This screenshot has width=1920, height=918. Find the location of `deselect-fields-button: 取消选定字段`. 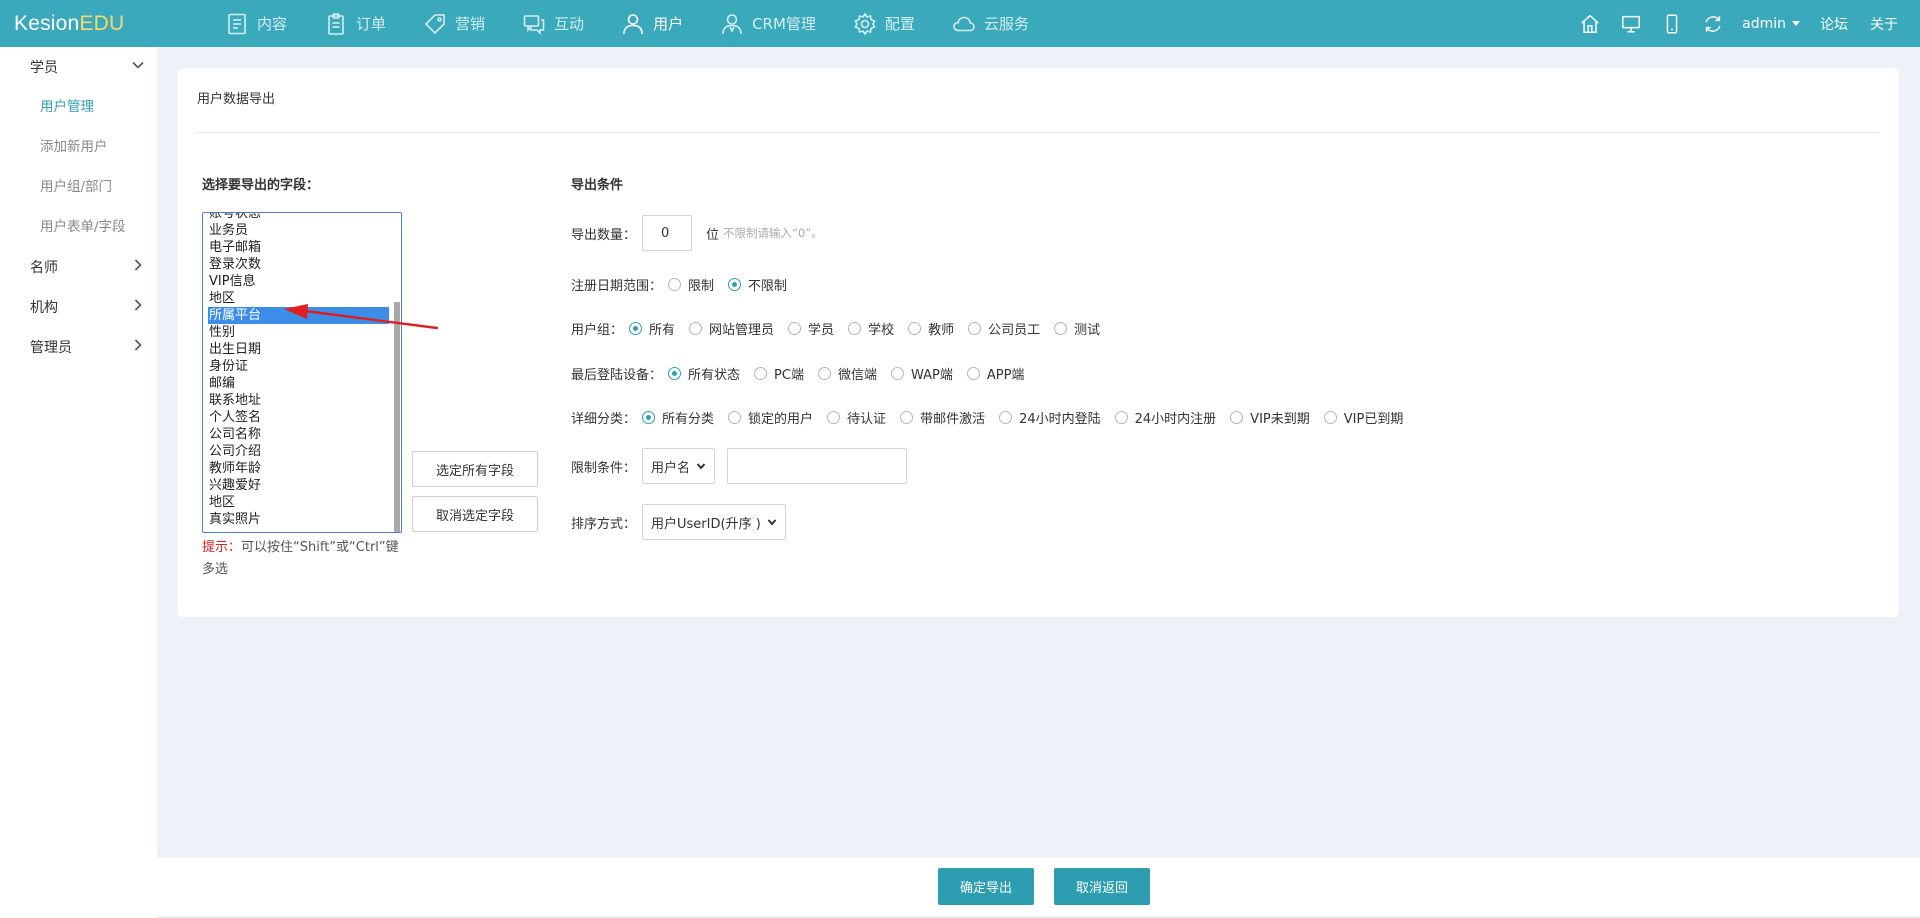

deselect-fields-button: 取消选定字段 is located at coordinates (475, 514).